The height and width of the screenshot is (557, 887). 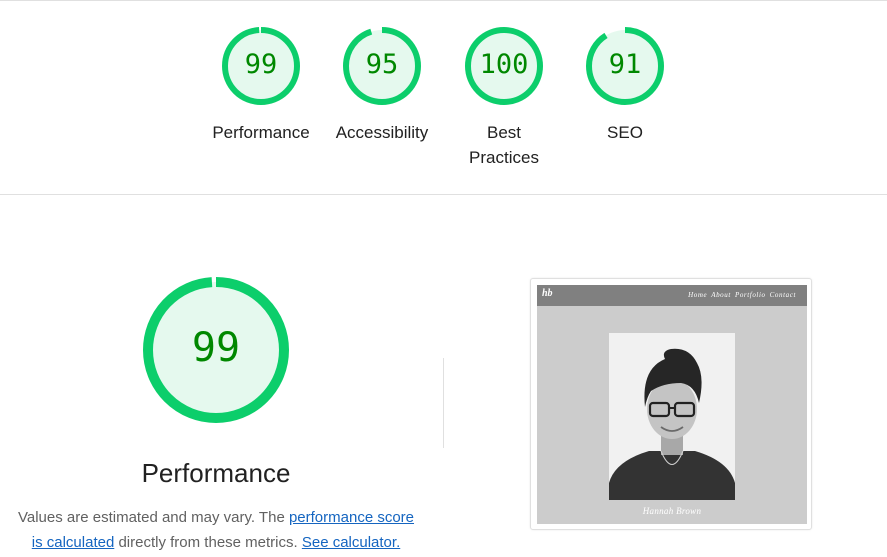 I want to click on screenshot-nav-link: Contact, so click(x=782, y=295).